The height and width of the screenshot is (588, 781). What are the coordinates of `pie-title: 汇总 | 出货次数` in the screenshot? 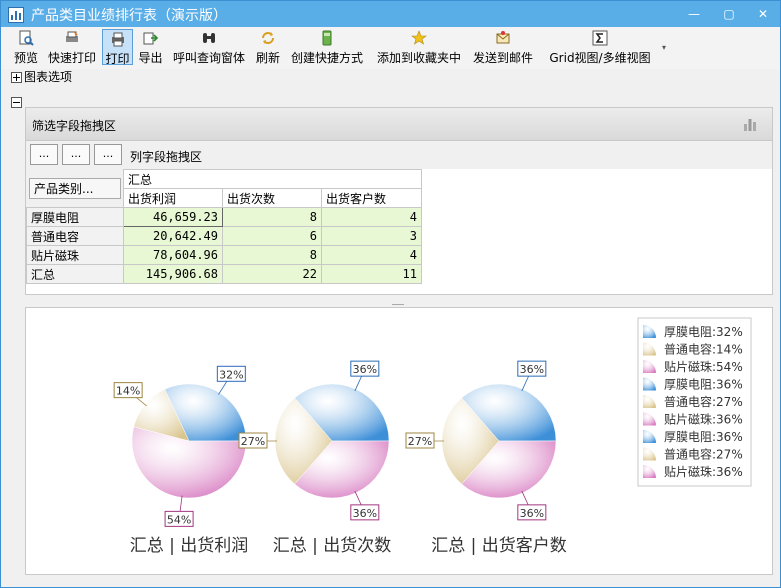 It's located at (332, 546).